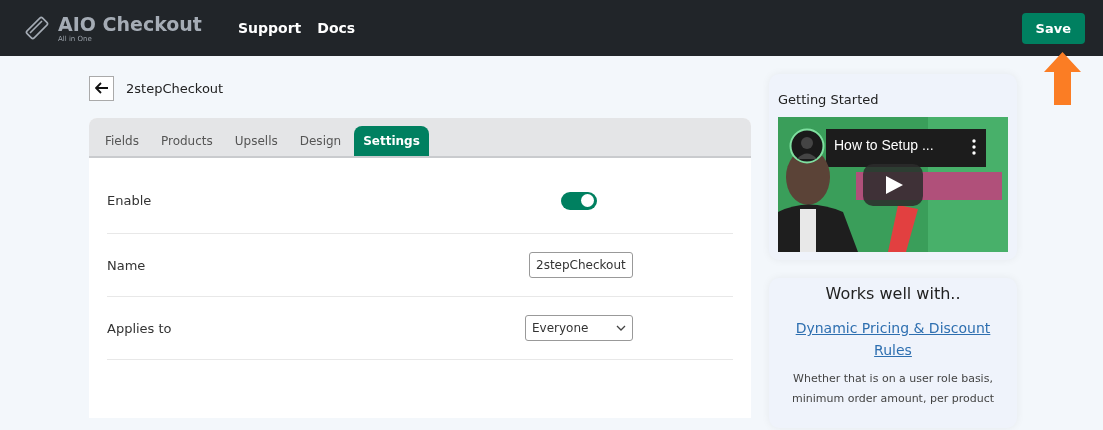 The image size is (1103, 430). I want to click on plugin-description: Whether that is on a user role basis, minimum order amount, per product, so click(892, 389).